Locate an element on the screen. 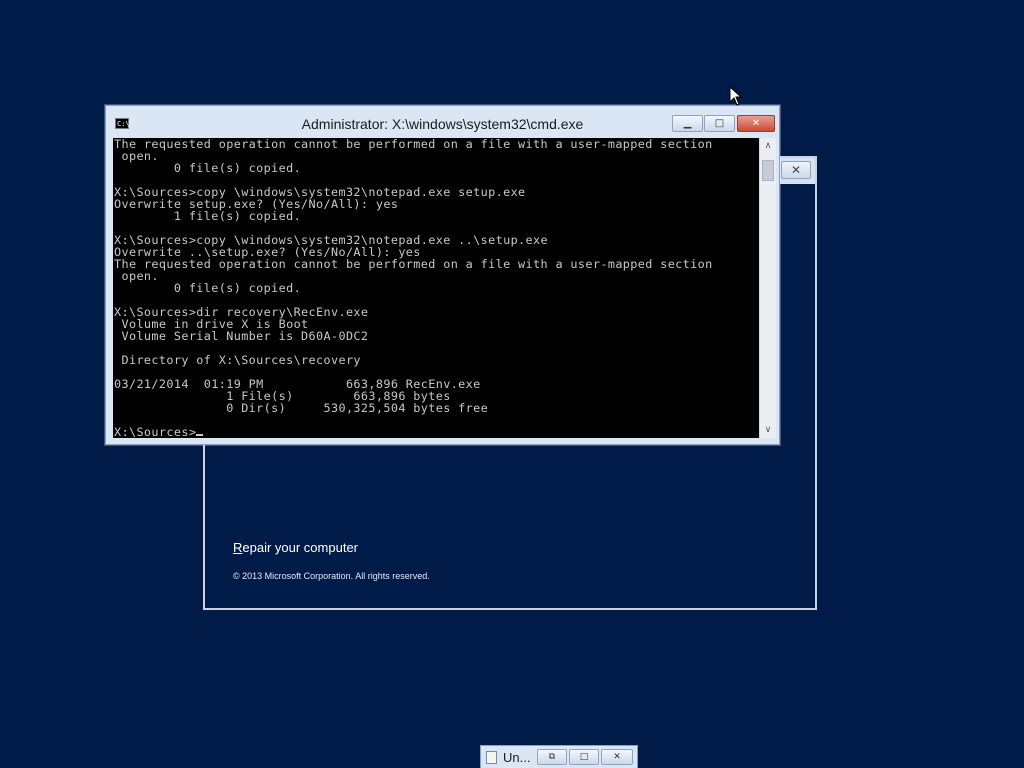 This screenshot has height=768, width=1024. close-button-minimized: ✕ is located at coordinates (617, 757).